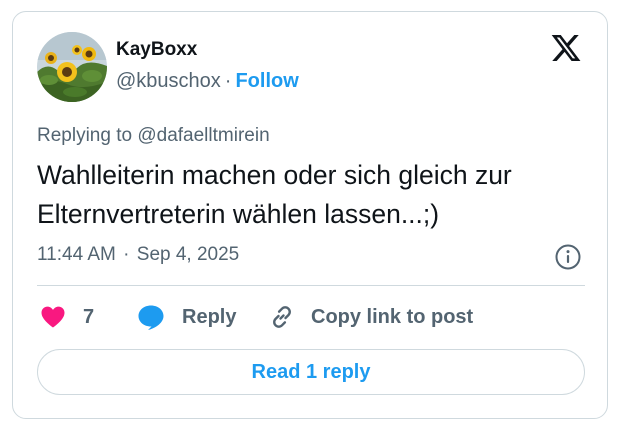 This screenshot has width=620, height=430. What do you see at coordinates (76, 254) in the screenshot?
I see `tweet-time: 11:44 AM` at bounding box center [76, 254].